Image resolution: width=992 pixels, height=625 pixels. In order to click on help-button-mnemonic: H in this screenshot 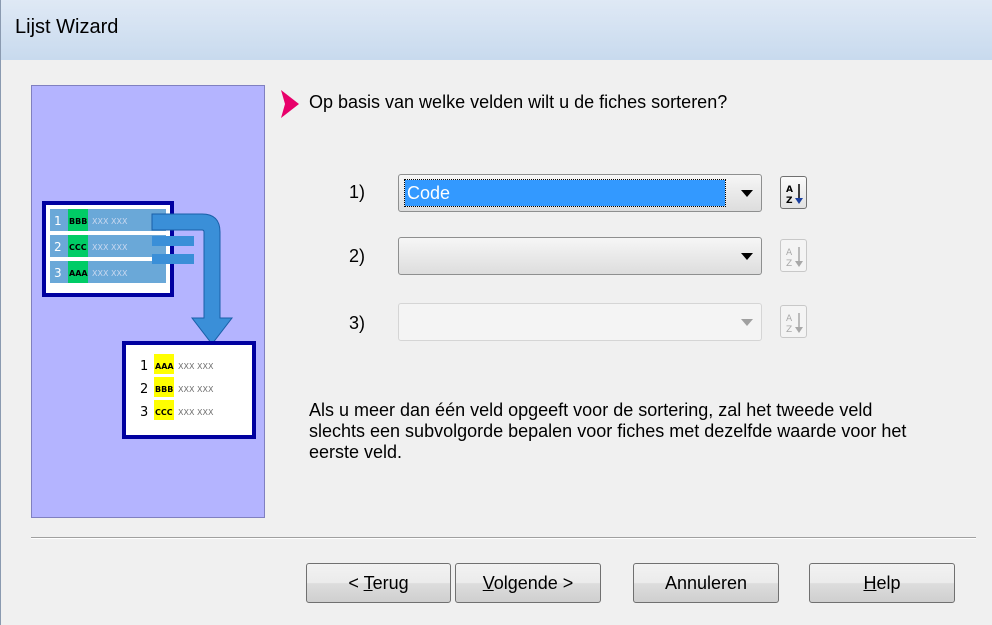, I will do `click(870, 583)`.